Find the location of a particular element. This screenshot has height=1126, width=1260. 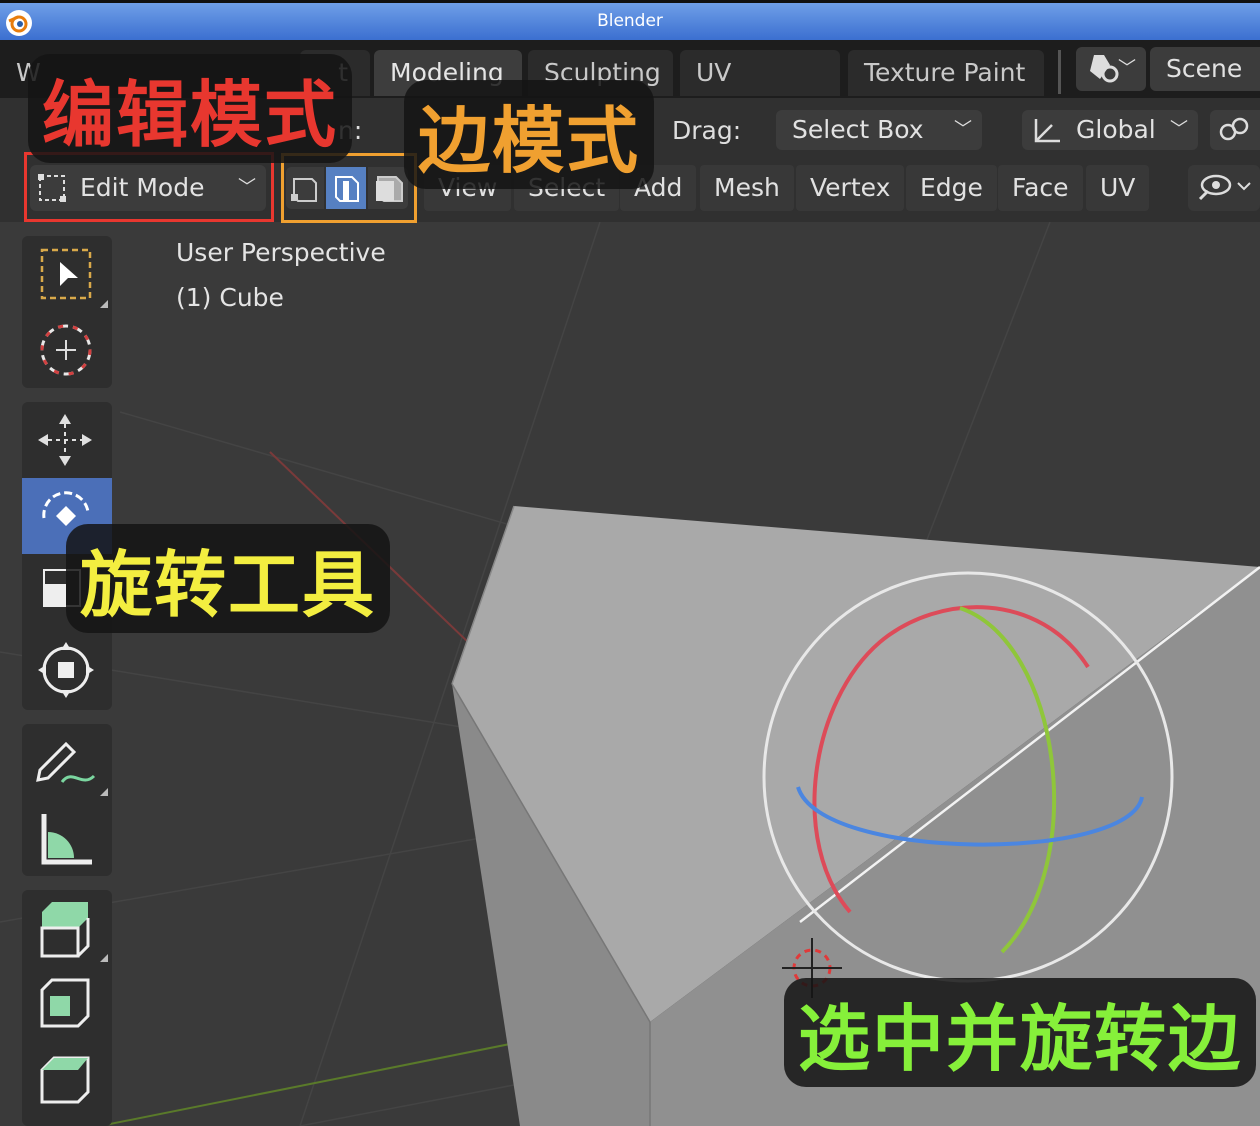

move-tool-button is located at coordinates (67, 440).